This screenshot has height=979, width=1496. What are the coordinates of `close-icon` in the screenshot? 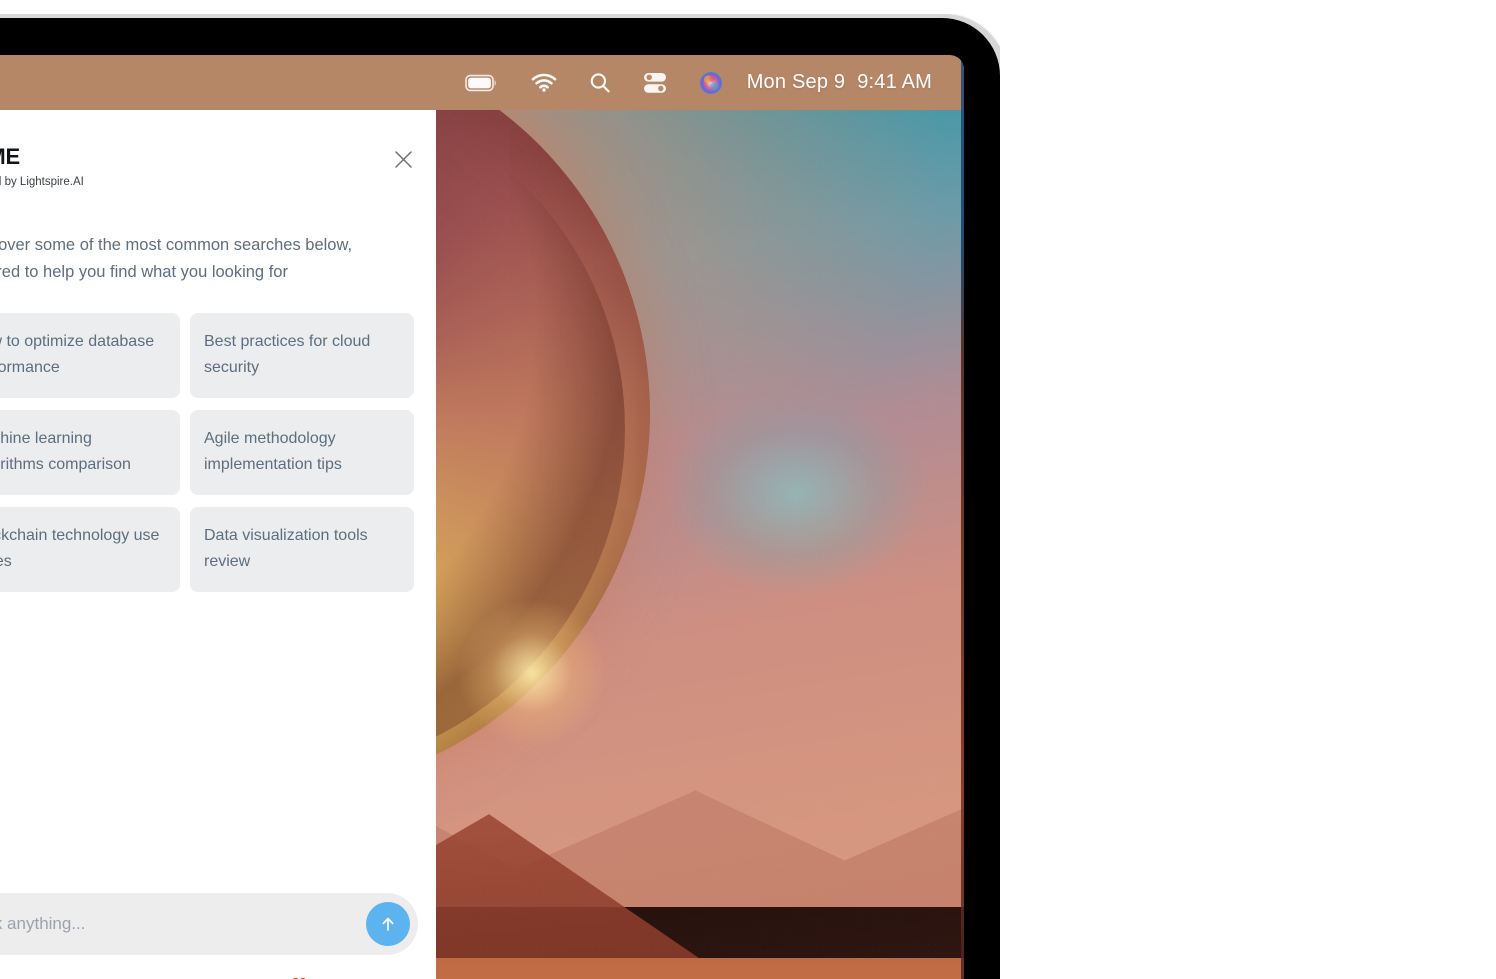 It's located at (403, 159).